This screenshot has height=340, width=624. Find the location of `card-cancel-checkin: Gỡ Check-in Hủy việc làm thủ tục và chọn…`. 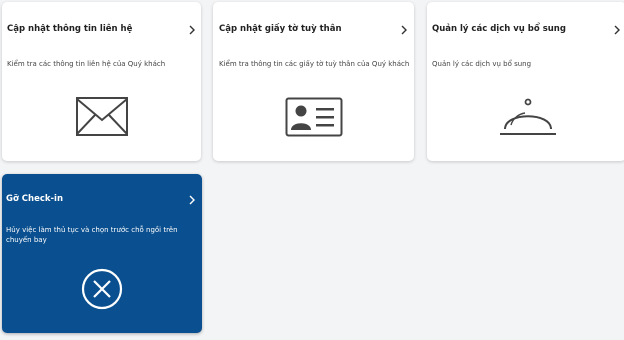

card-cancel-checkin: Gỡ Check-in Hủy việc làm thủ tục và chọn… is located at coordinates (102, 253).